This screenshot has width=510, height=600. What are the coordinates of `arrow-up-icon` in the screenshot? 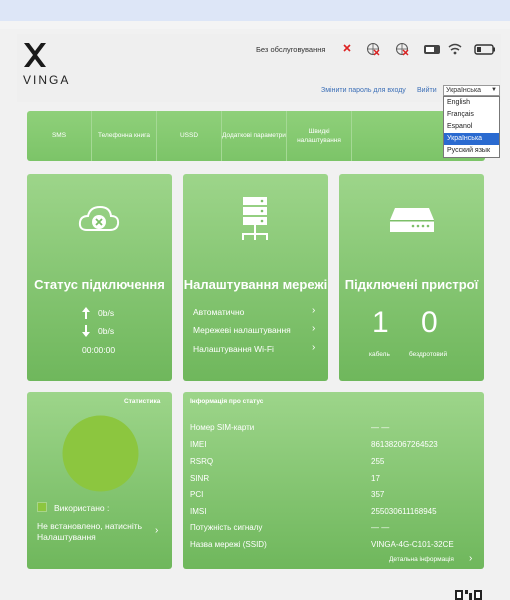 It's located at (86, 313).